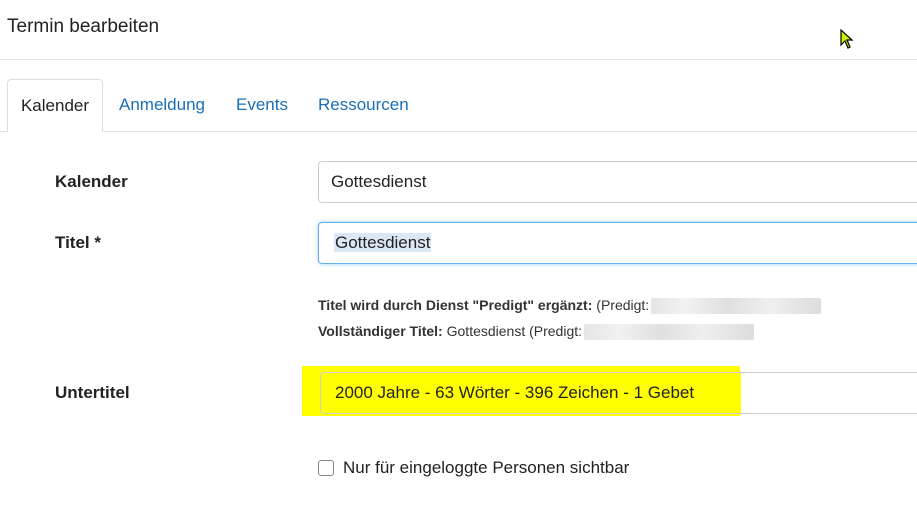 The height and width of the screenshot is (507, 917). I want to click on mouse-cursor-icon, so click(847, 39).